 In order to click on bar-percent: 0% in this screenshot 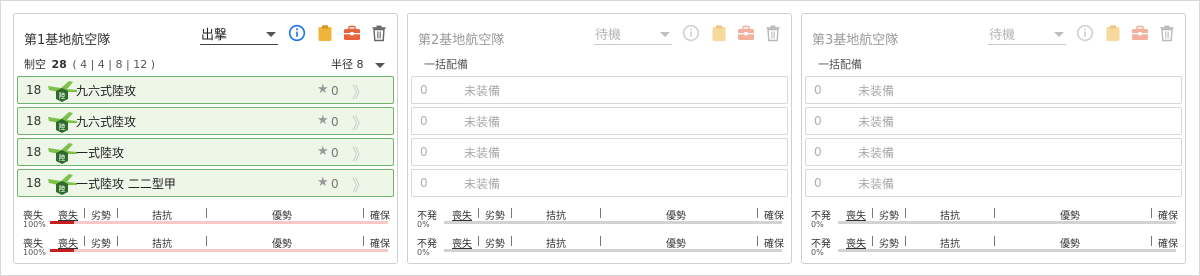, I will do `click(423, 252)`.